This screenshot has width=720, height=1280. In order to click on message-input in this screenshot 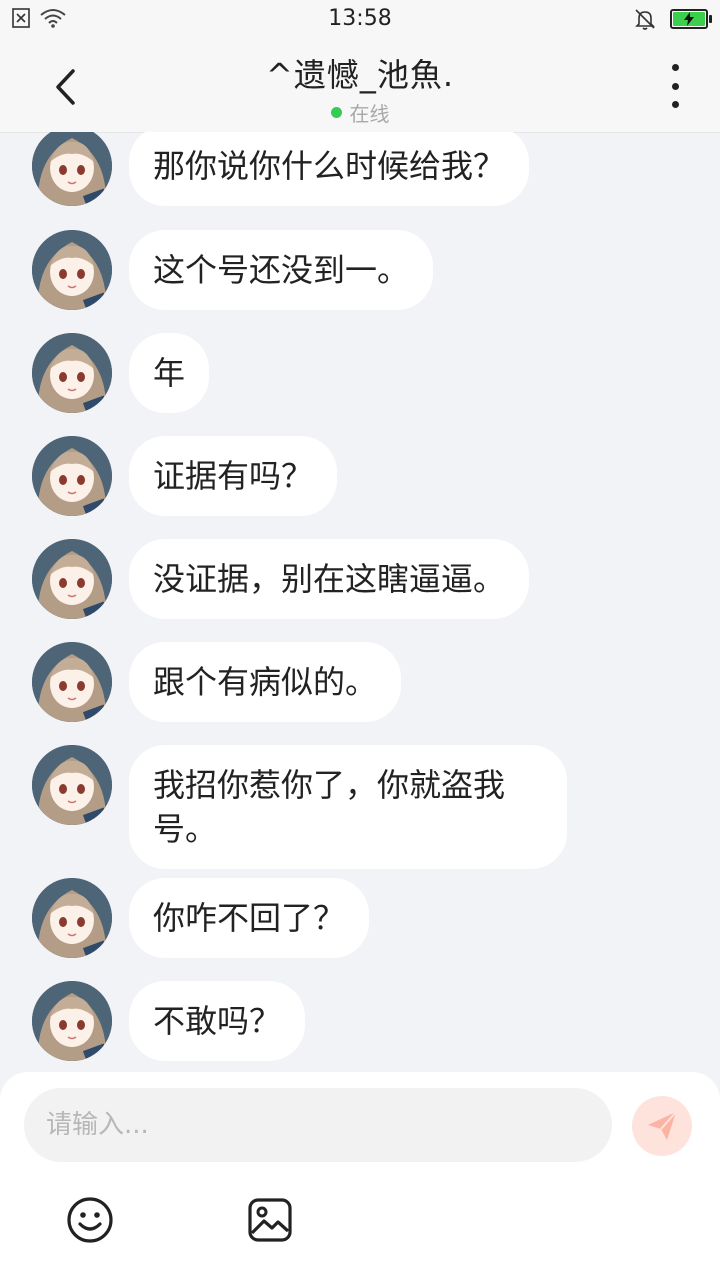, I will do `click(318, 1125)`.